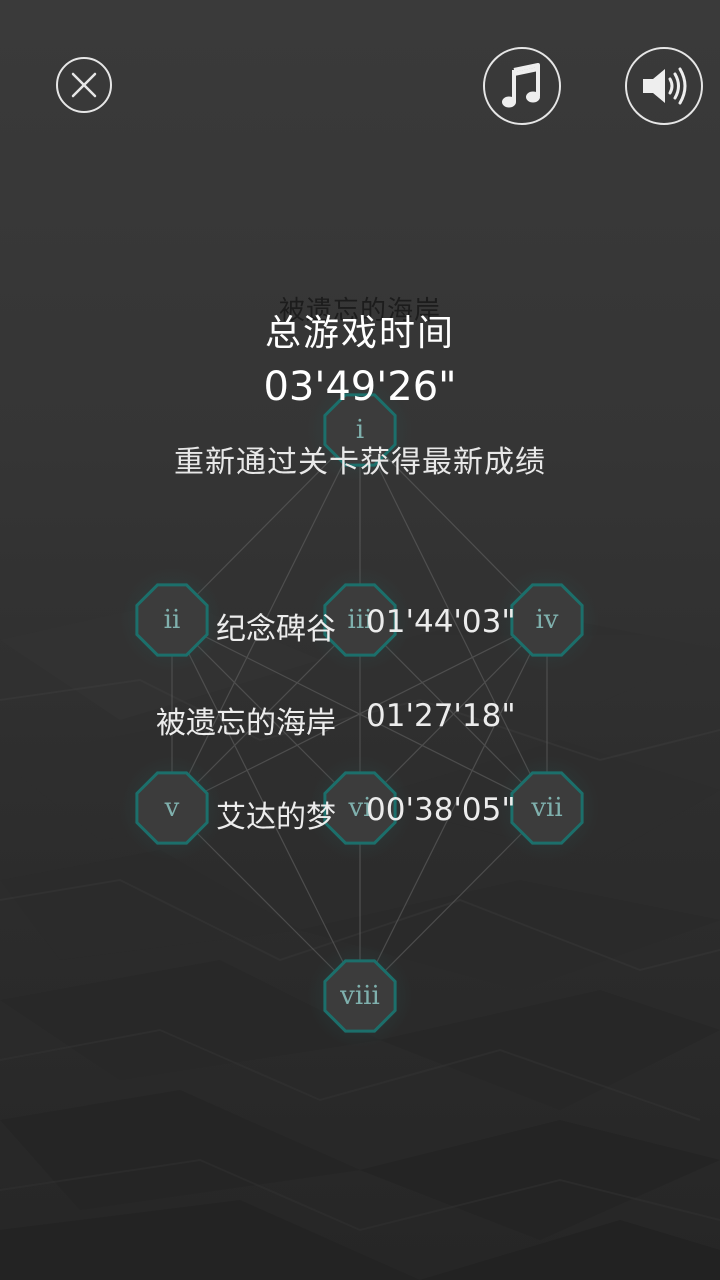 This screenshot has height=1280, width=720. Describe the element at coordinates (359, 333) in the screenshot. I see `total-time-label: 总游戏时间` at that location.